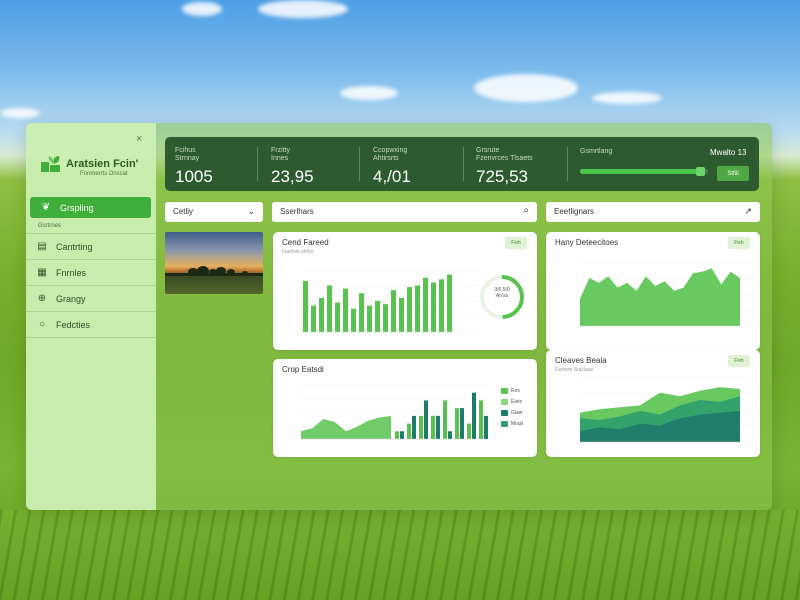 The width and height of the screenshot is (800, 600). I want to click on card-harvest-detections: Hany Deteecitoes Fish, so click(653, 291).